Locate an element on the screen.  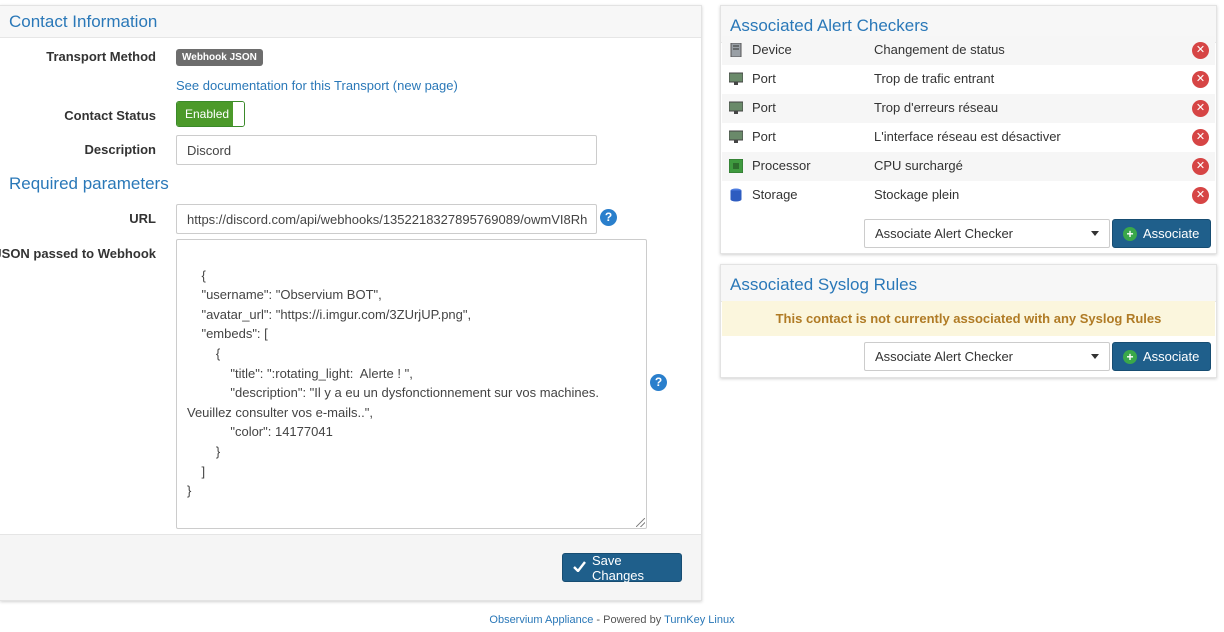
alert-checker-row: Device Changement de status ✕ is located at coordinates (968, 50).